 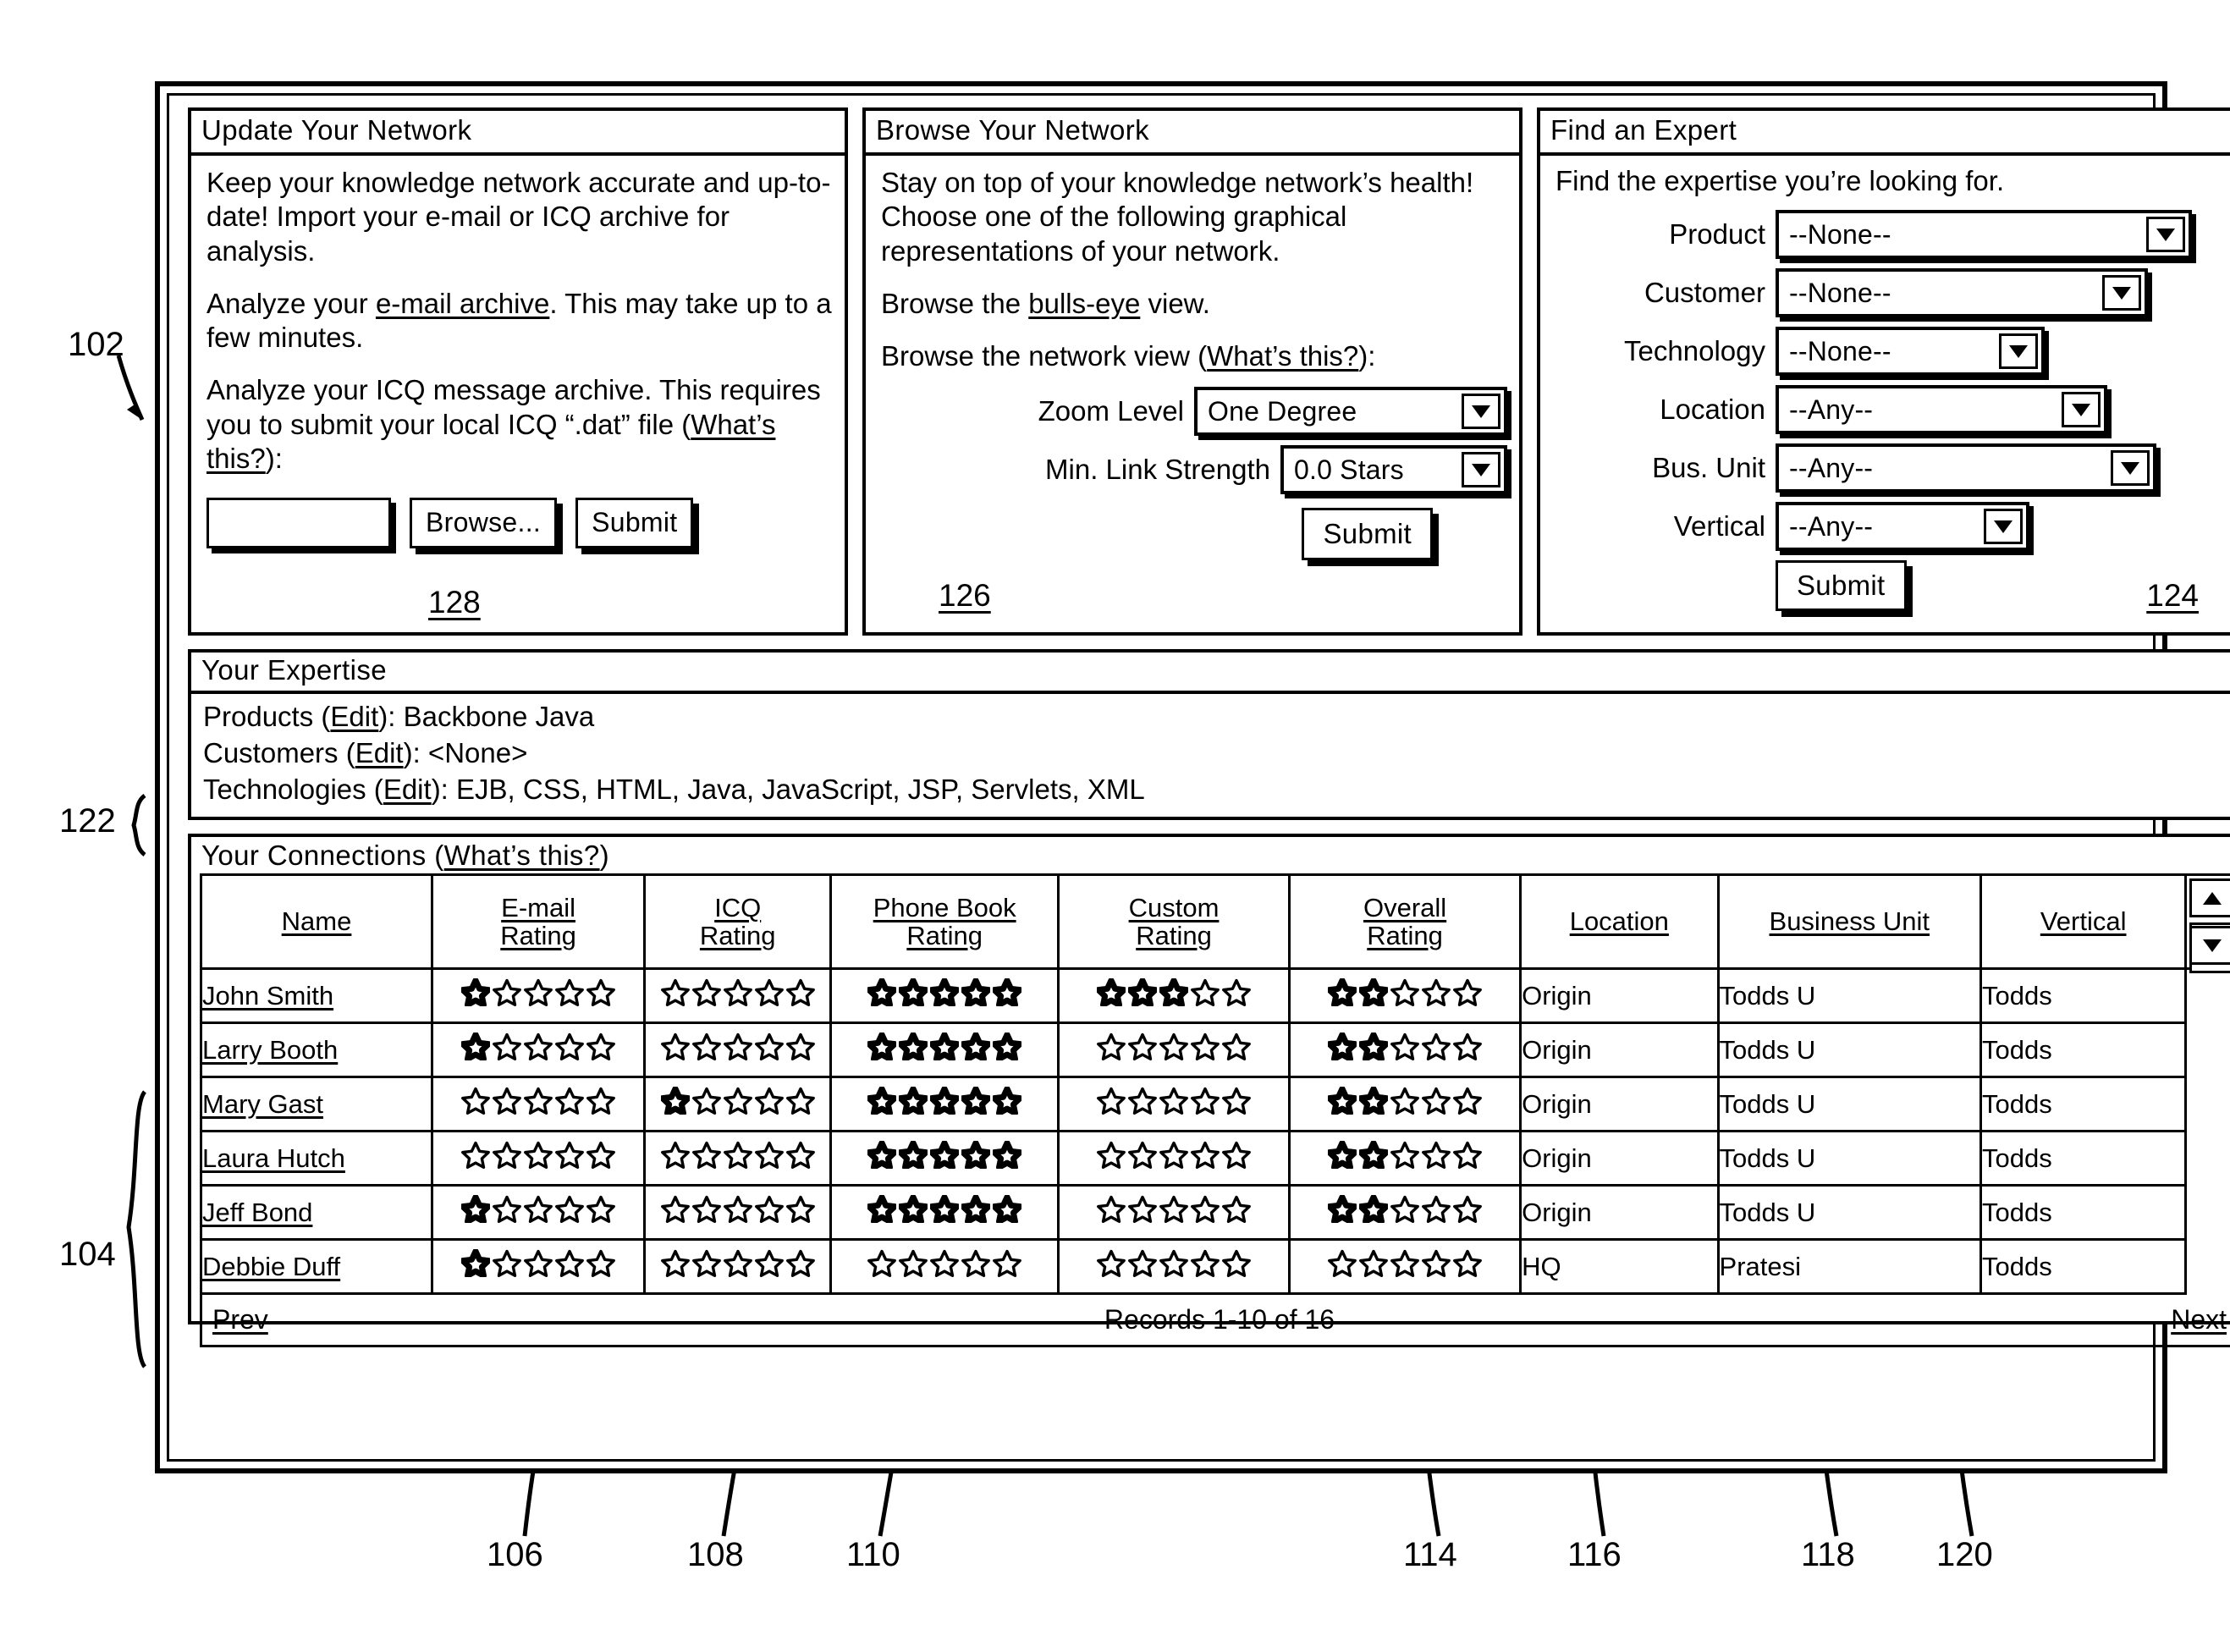 What do you see at coordinates (462, 303) in the screenshot?
I see `email-archive-link: e-mail archive` at bounding box center [462, 303].